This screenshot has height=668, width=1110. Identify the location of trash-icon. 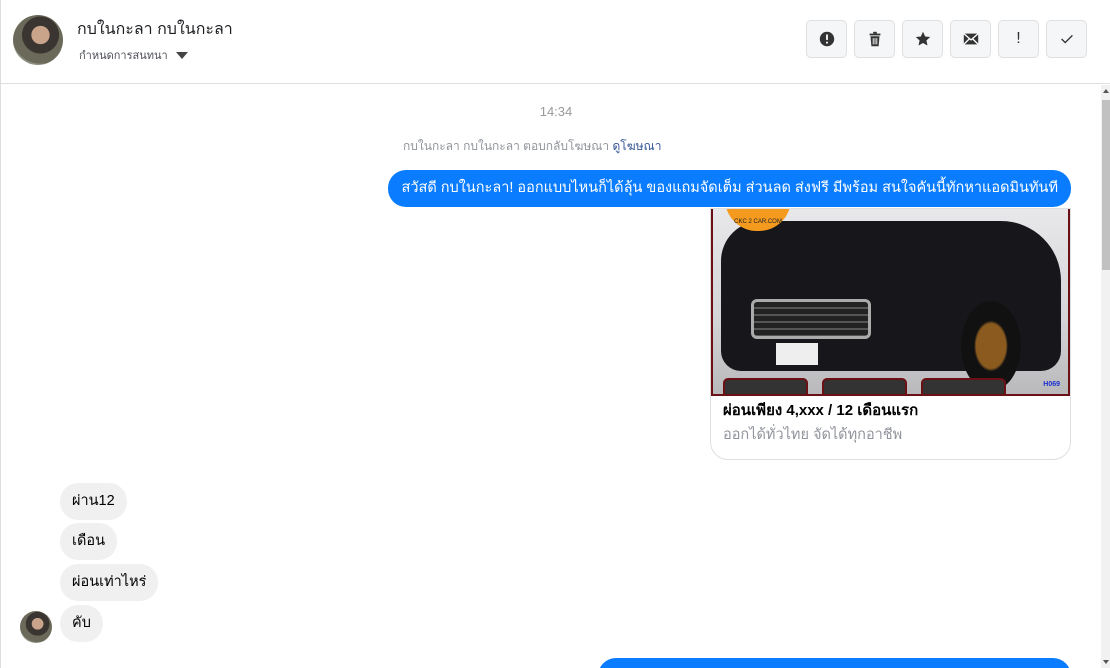
(874, 39).